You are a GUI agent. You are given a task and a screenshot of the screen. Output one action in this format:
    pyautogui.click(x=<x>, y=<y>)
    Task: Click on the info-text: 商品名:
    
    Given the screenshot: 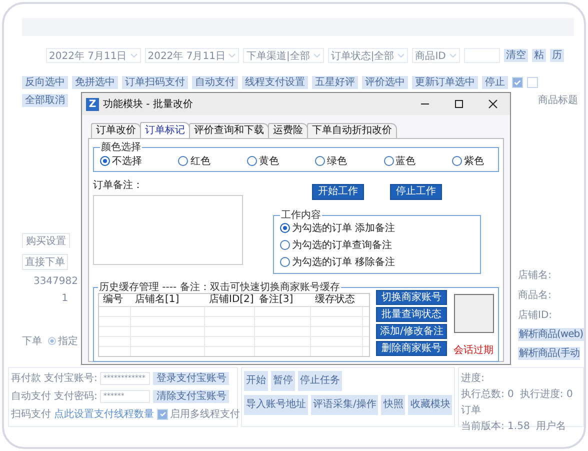 What is the action you would take?
    pyautogui.click(x=535, y=295)
    